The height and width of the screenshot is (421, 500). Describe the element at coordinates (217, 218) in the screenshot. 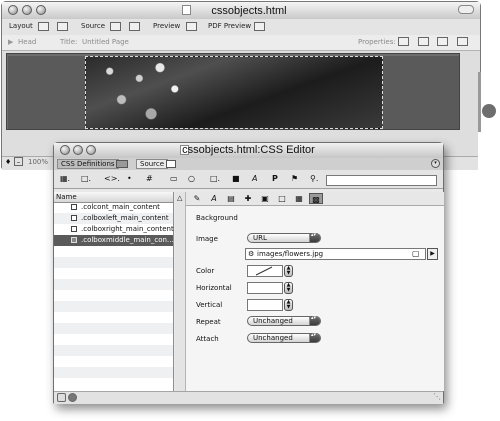

I see `background-section-title: Background` at that location.